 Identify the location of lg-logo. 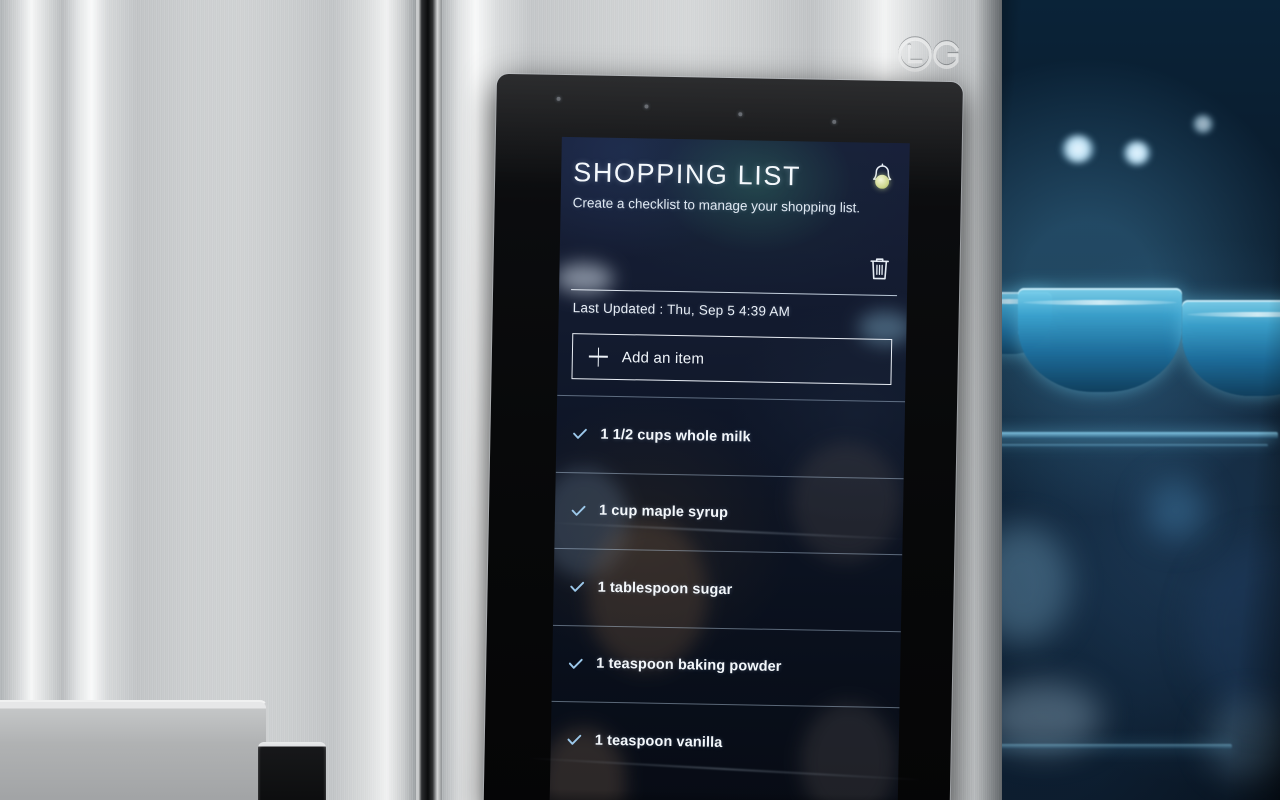
(938, 54).